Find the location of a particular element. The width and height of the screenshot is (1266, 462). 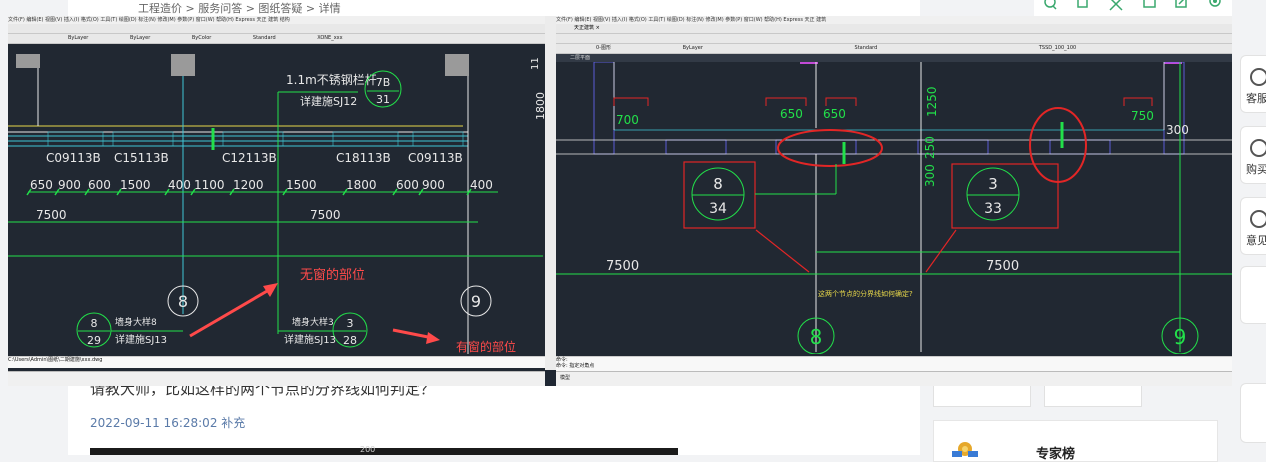

model-tab: 二层平面 is located at coordinates (580, 58).